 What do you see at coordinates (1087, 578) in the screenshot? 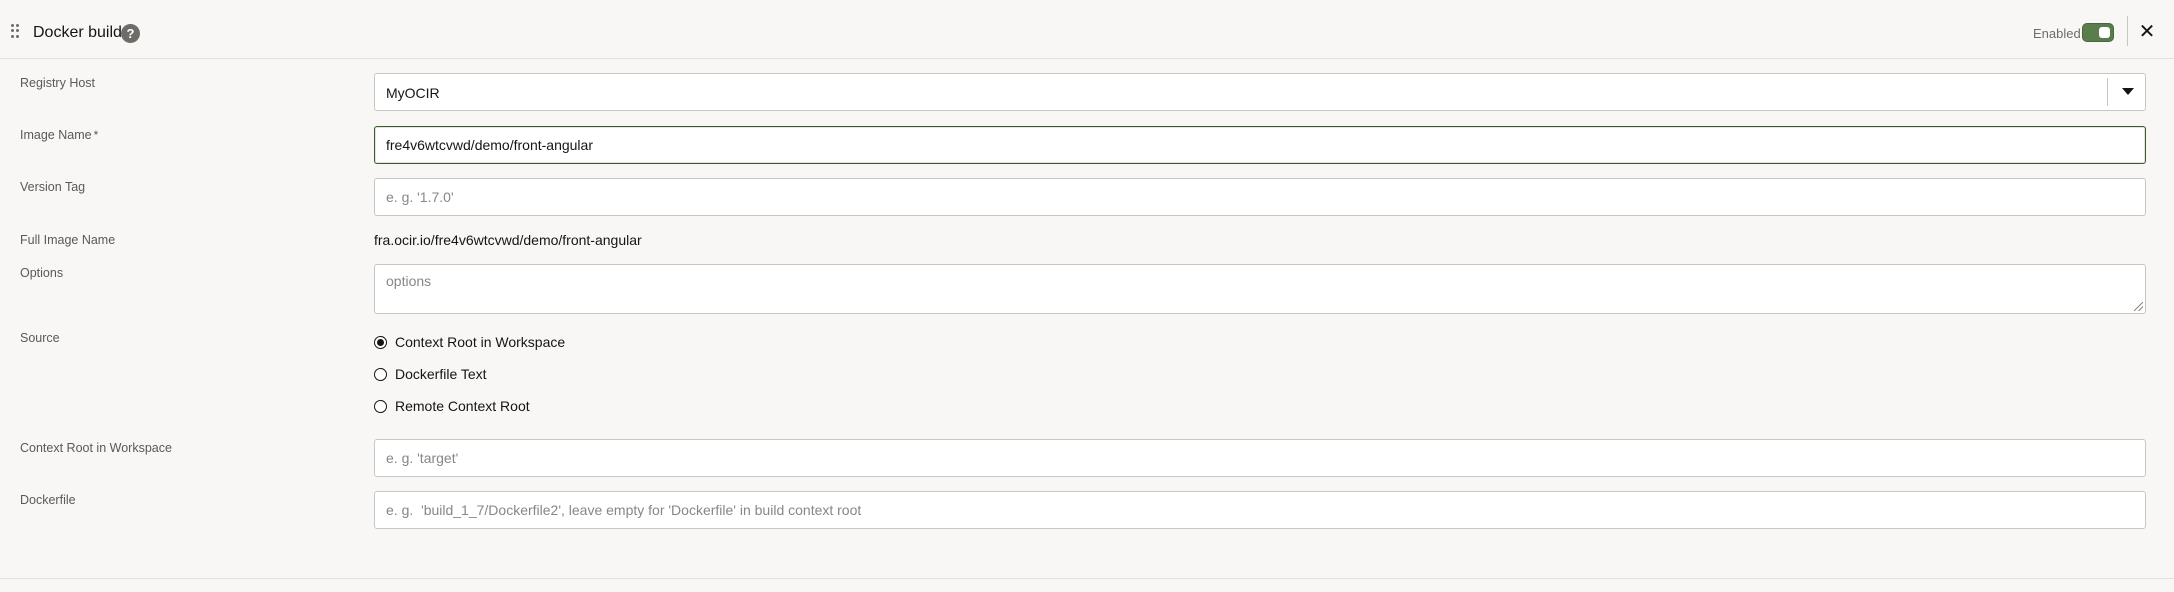
I see `panel-bottom-divider` at bounding box center [1087, 578].